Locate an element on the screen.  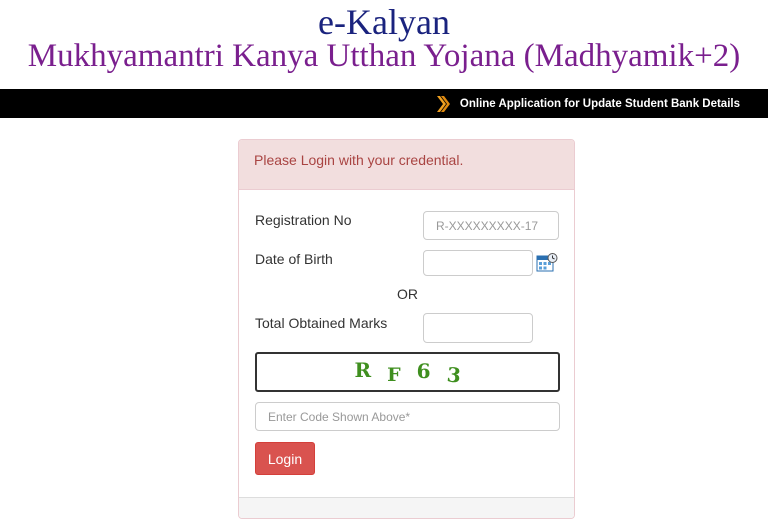
total-marks-input is located at coordinates (478, 328).